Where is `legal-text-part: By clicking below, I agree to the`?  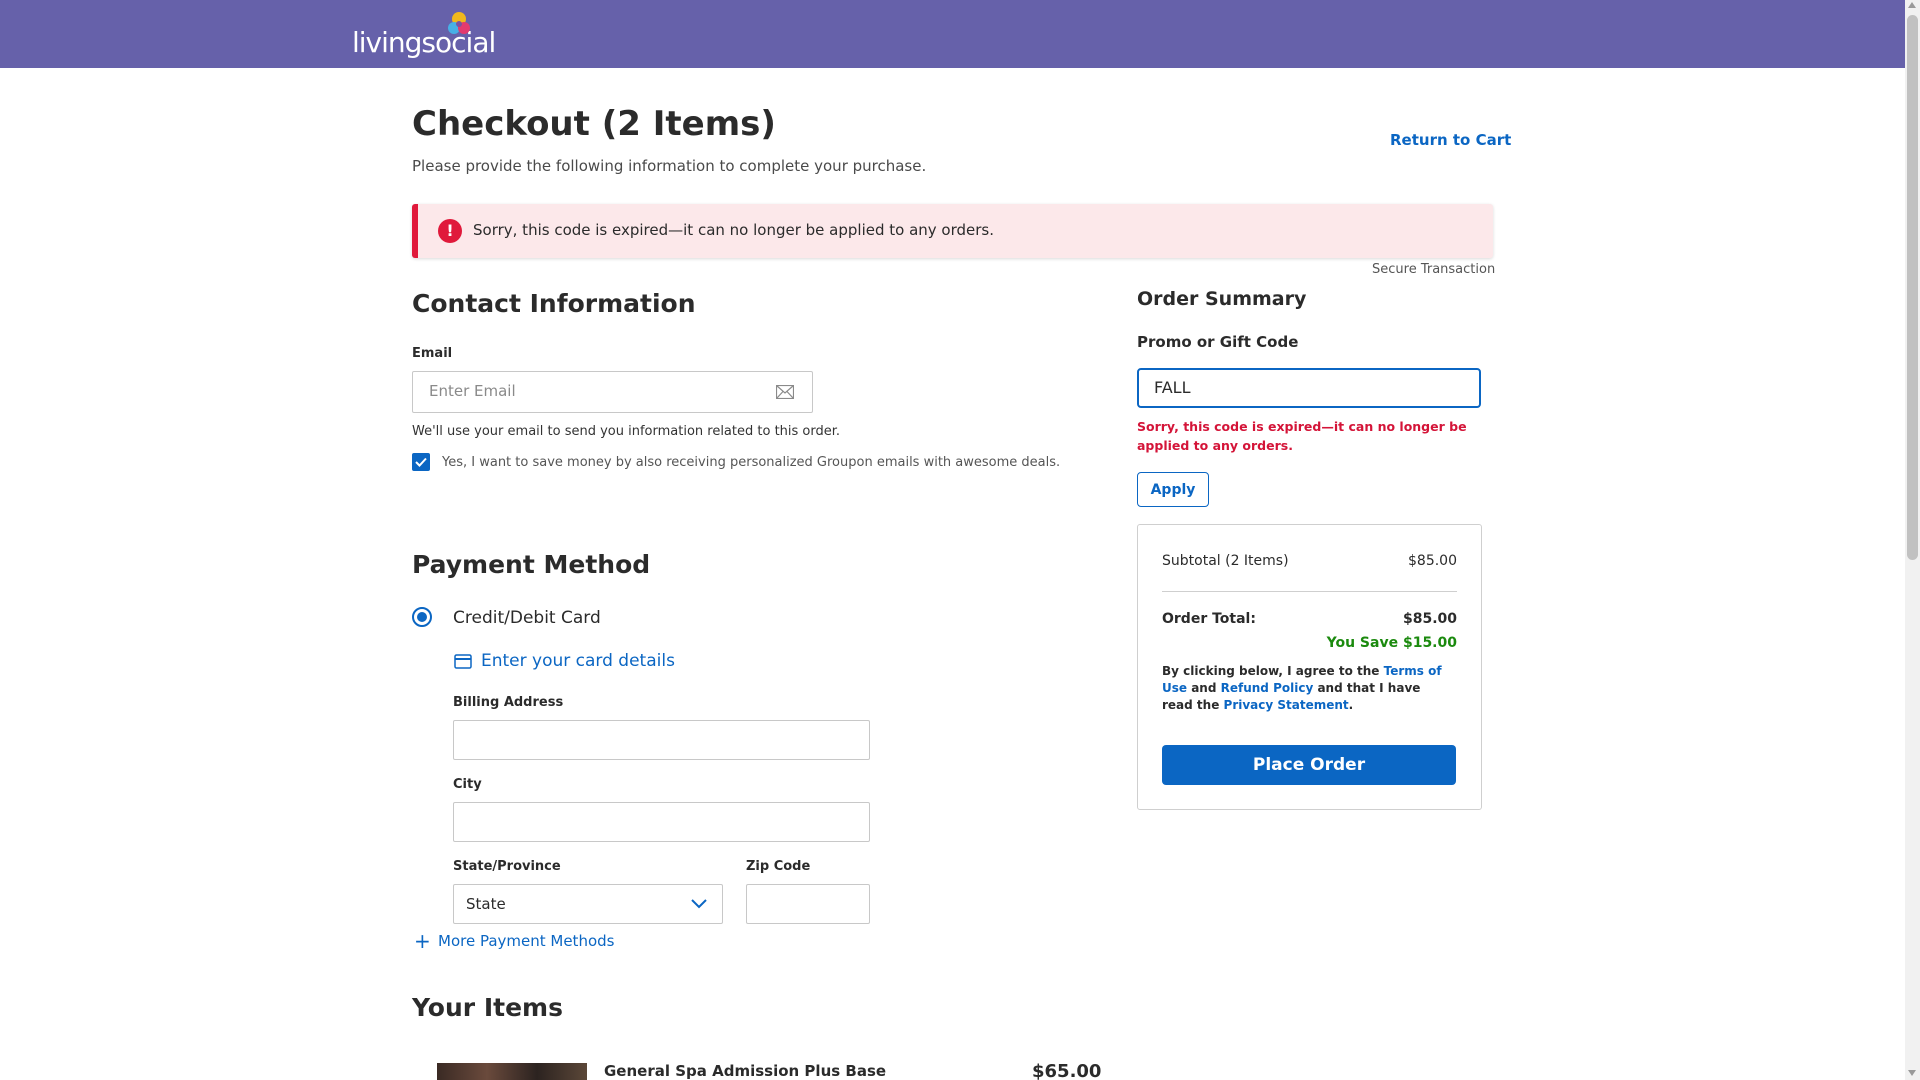 legal-text-part: By clicking below, I agree to the is located at coordinates (1273, 671).